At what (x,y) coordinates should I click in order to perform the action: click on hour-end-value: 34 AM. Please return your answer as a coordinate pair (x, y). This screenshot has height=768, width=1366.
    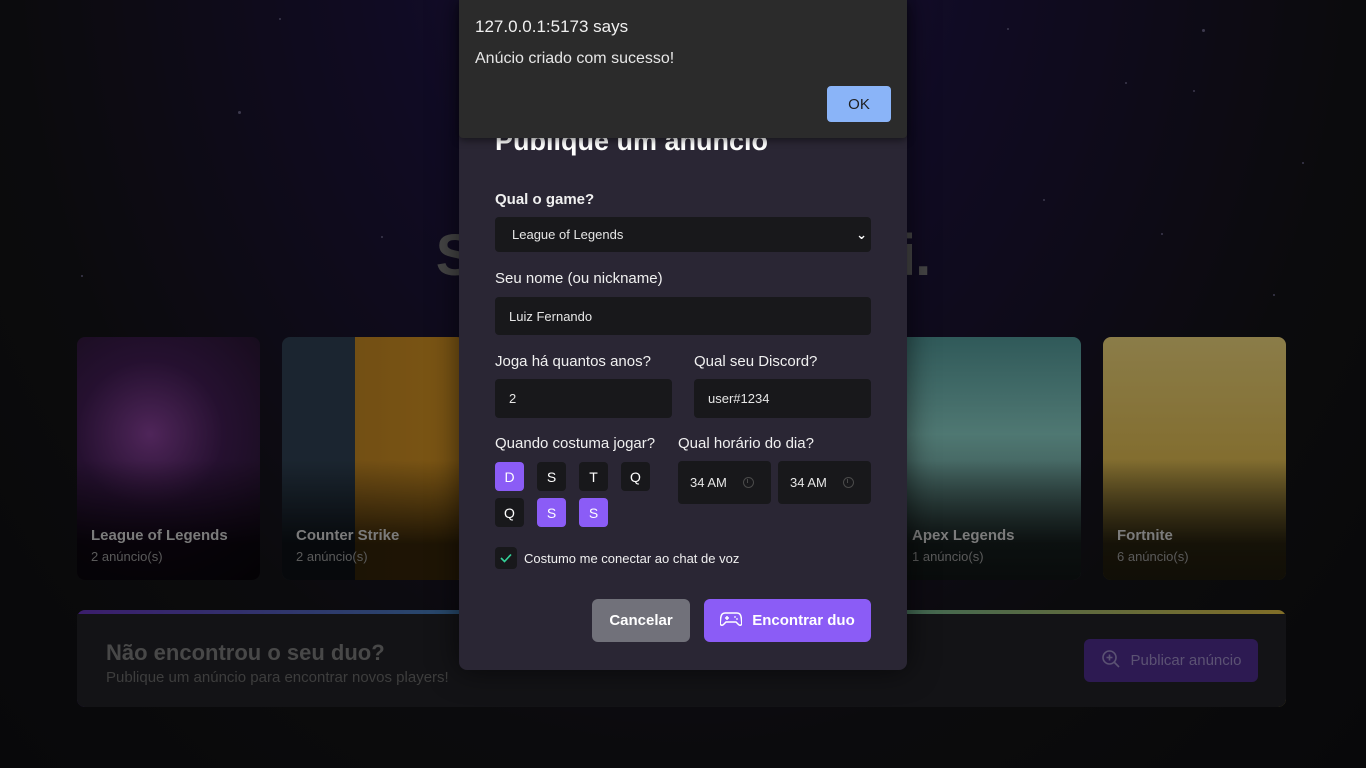
    Looking at the image, I should click on (808, 482).